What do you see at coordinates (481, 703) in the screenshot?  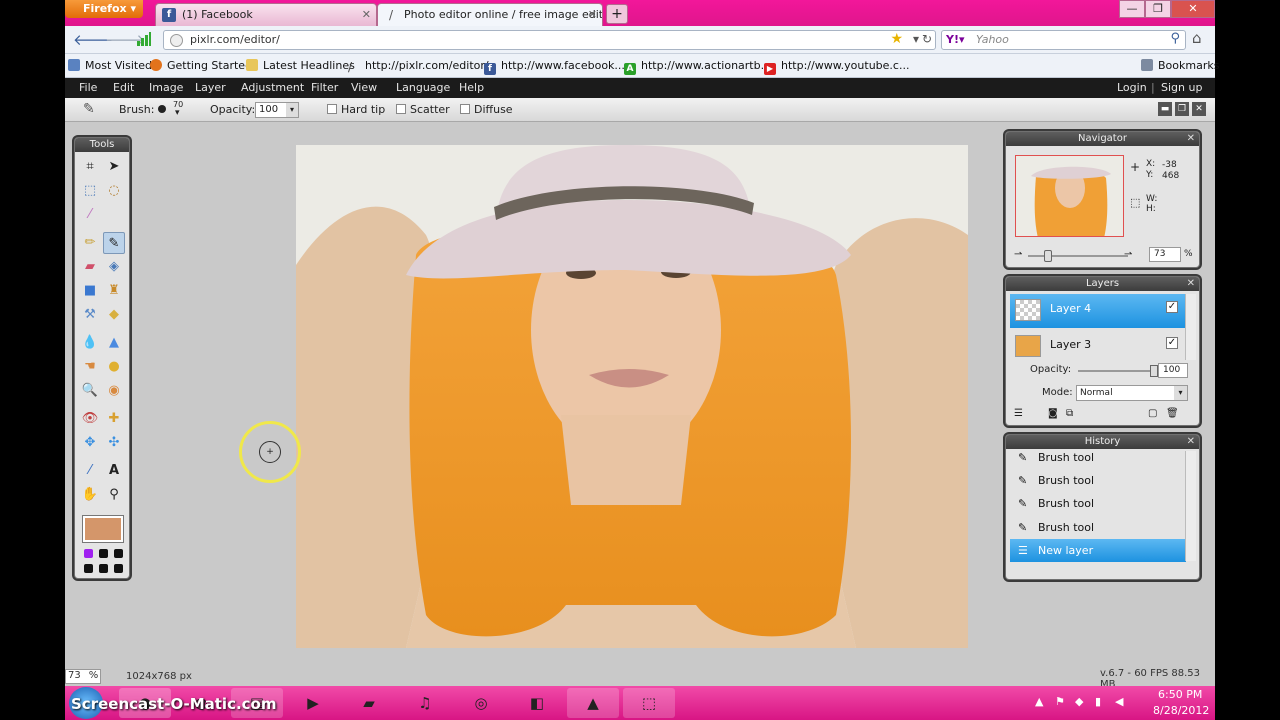 I see `taskbar-sims: ◎` at bounding box center [481, 703].